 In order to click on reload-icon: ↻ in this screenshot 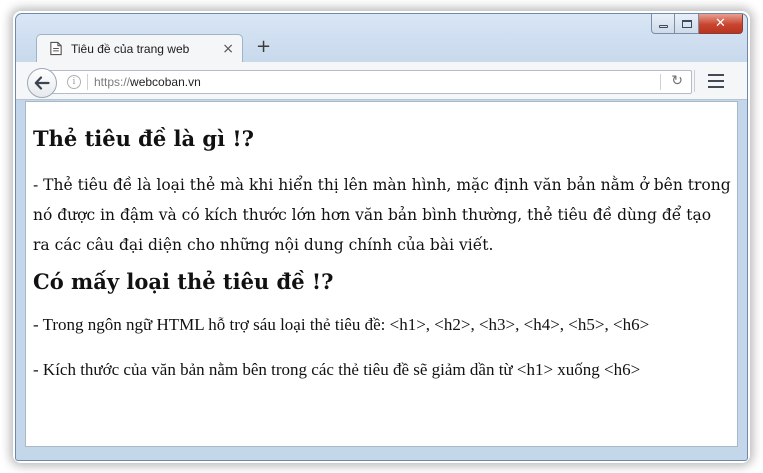, I will do `click(677, 81)`.